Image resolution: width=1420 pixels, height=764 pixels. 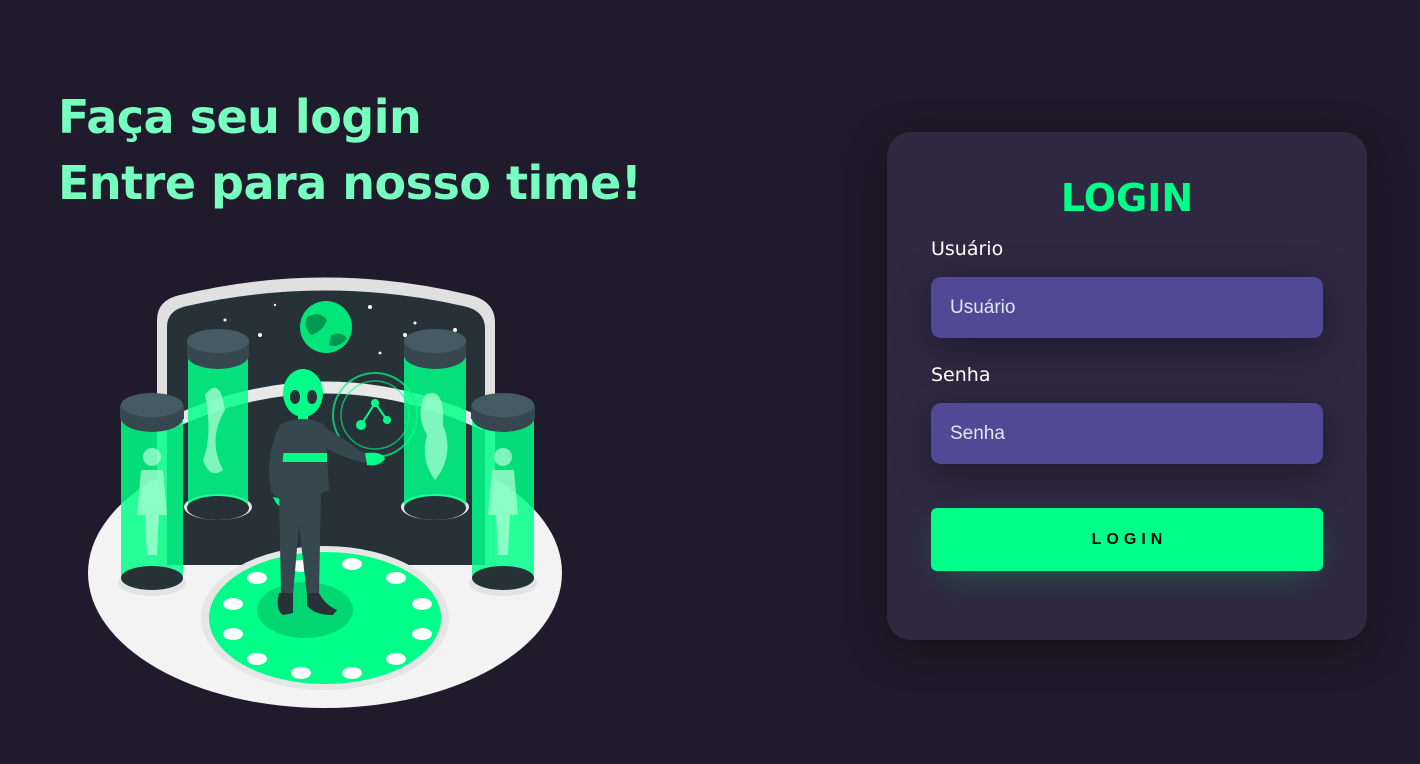 I want to click on headline-line-1: Faça seu login, so click(x=240, y=117).